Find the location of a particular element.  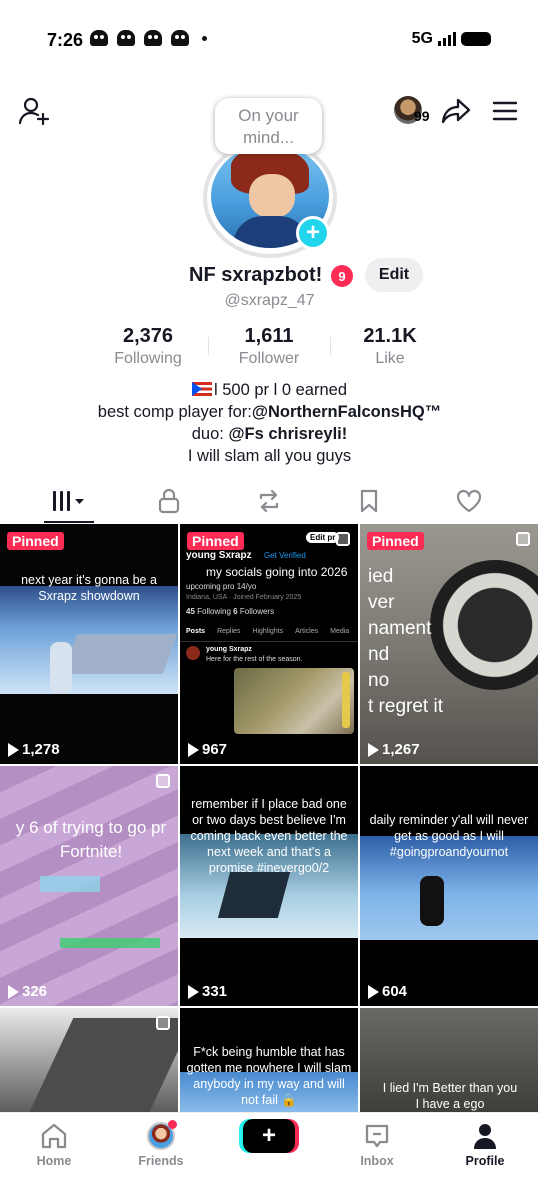

video-tile: y 6 of trying to go pr Fortnite! 326 is located at coordinates (89, 886).